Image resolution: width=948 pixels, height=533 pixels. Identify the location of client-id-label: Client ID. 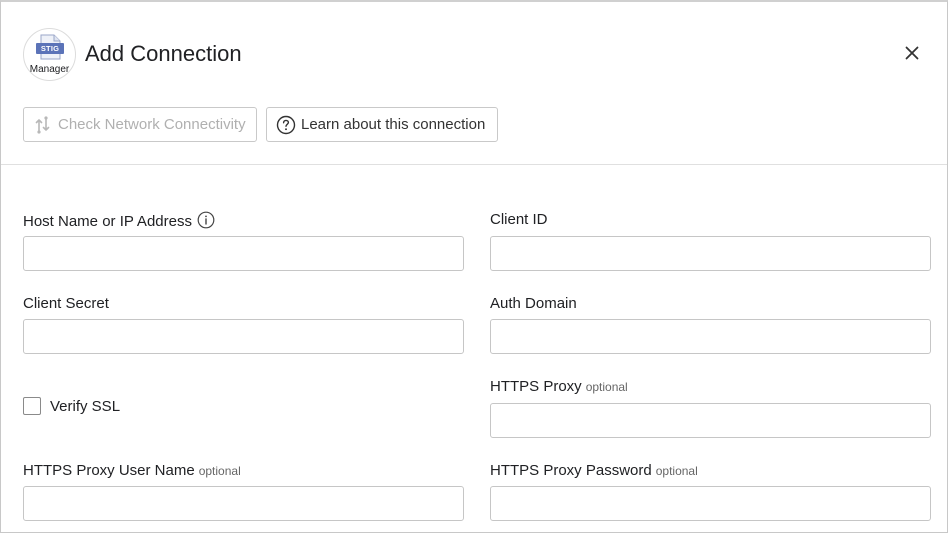
(519, 219).